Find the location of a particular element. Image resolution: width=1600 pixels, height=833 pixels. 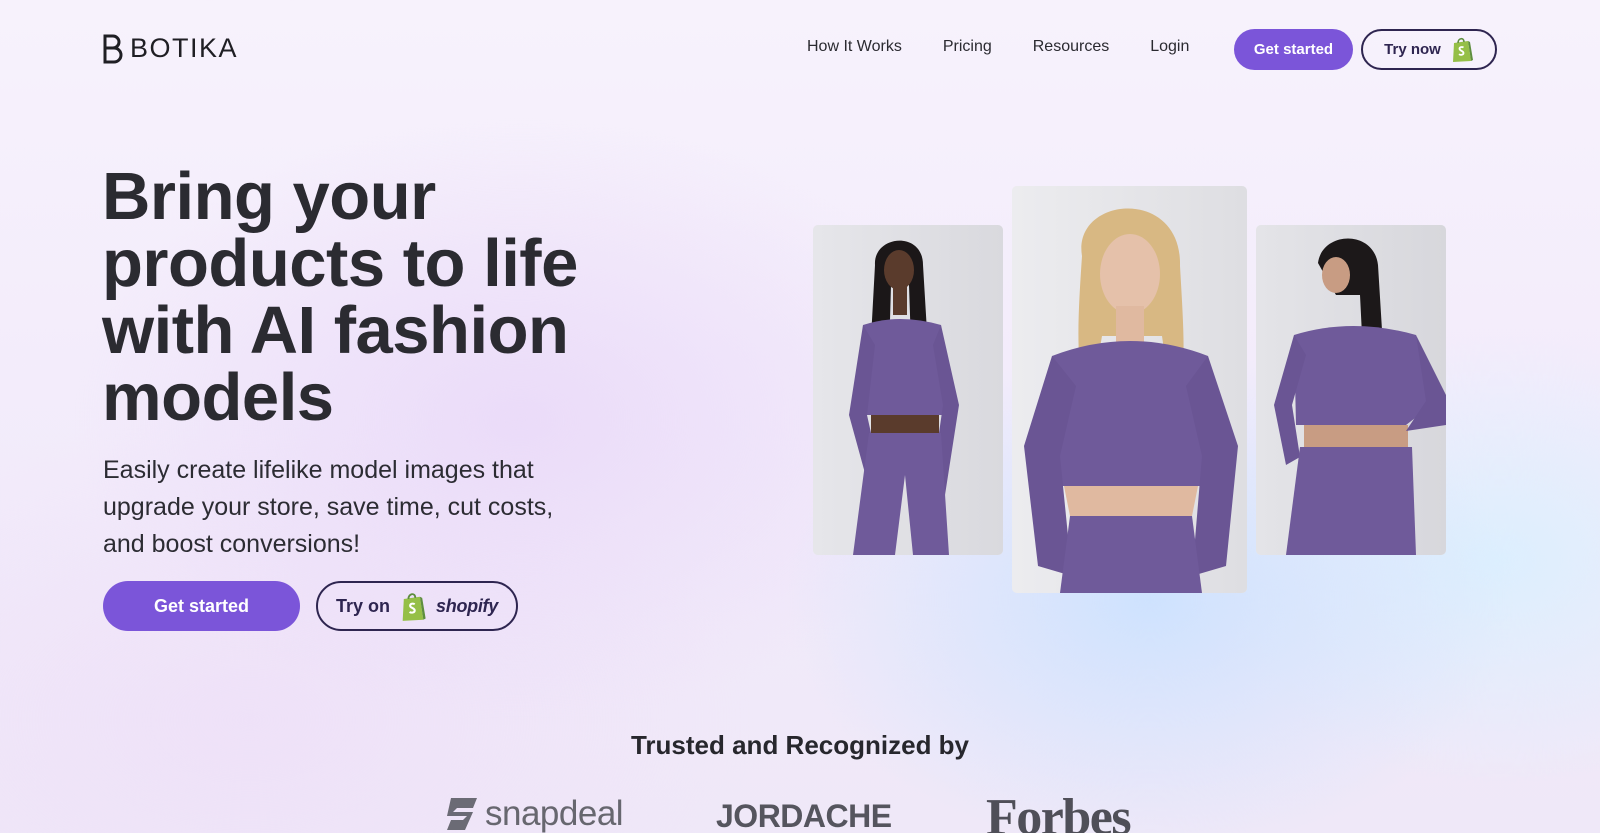

model-image-front is located at coordinates (908, 390).